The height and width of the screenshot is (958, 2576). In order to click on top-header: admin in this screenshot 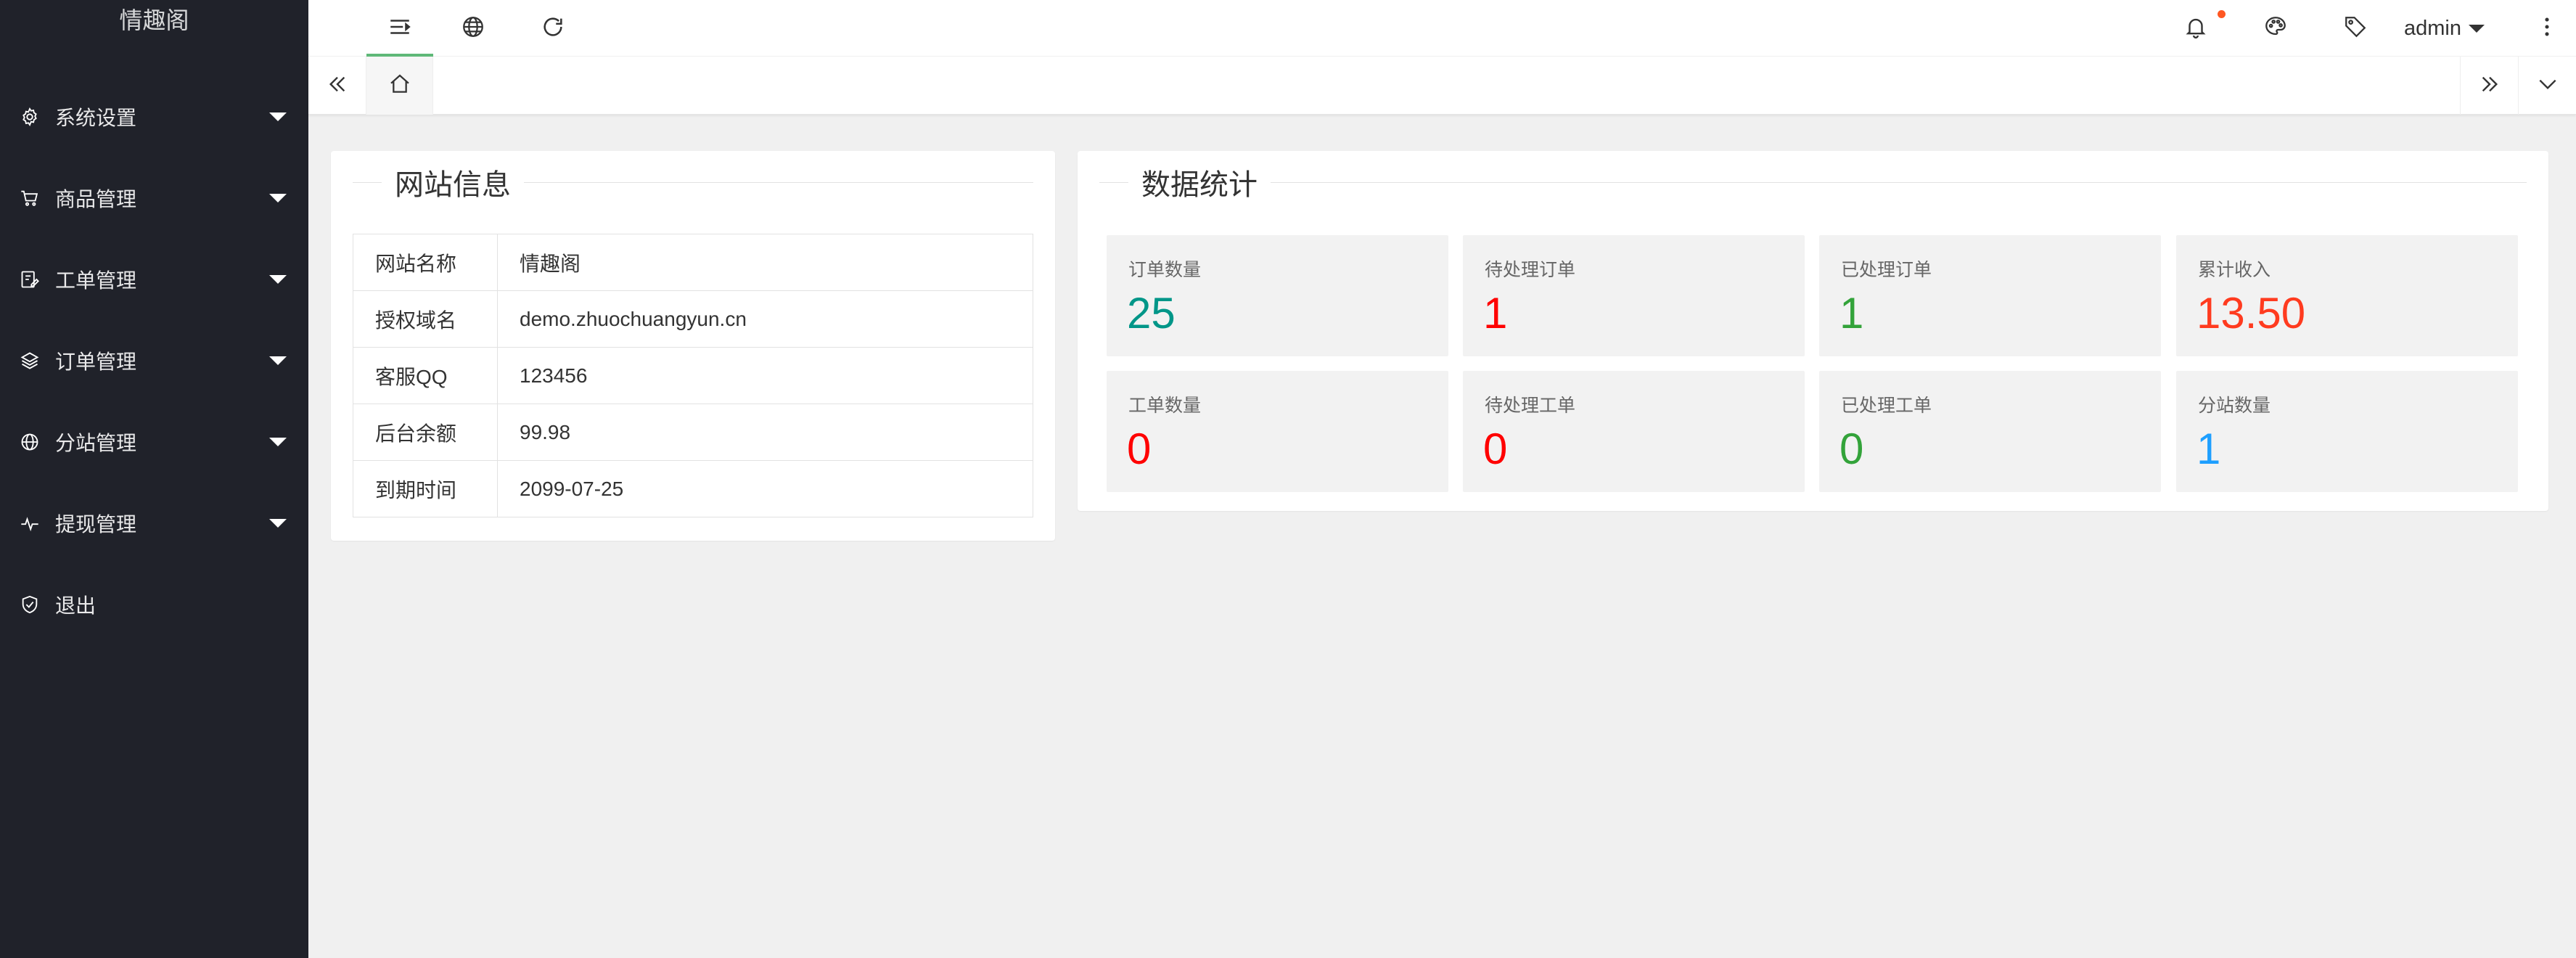, I will do `click(1442, 28)`.